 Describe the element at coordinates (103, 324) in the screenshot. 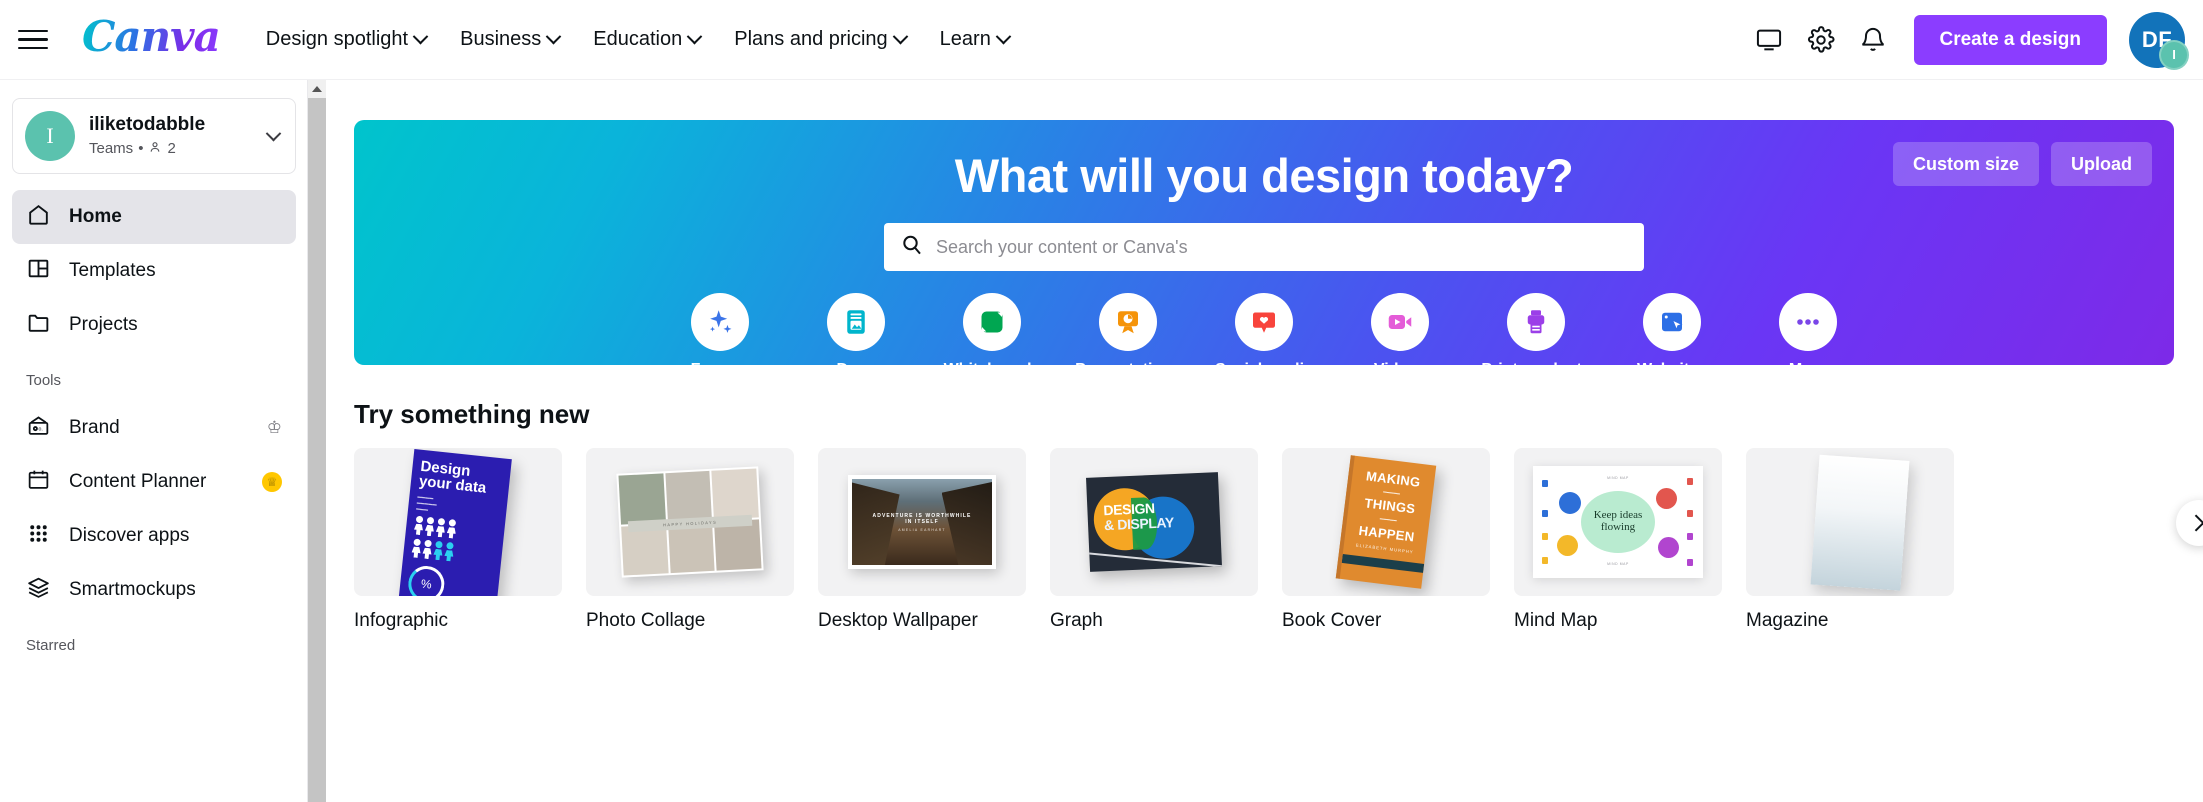

I see `sidebar-label: Projects` at that location.